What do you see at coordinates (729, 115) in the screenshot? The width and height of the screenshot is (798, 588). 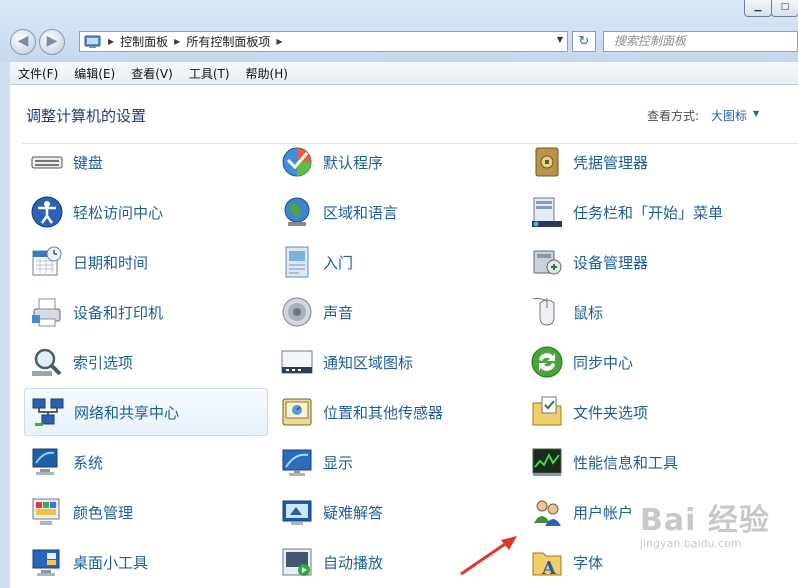 I see `view-by-dropdown: 大图标` at bounding box center [729, 115].